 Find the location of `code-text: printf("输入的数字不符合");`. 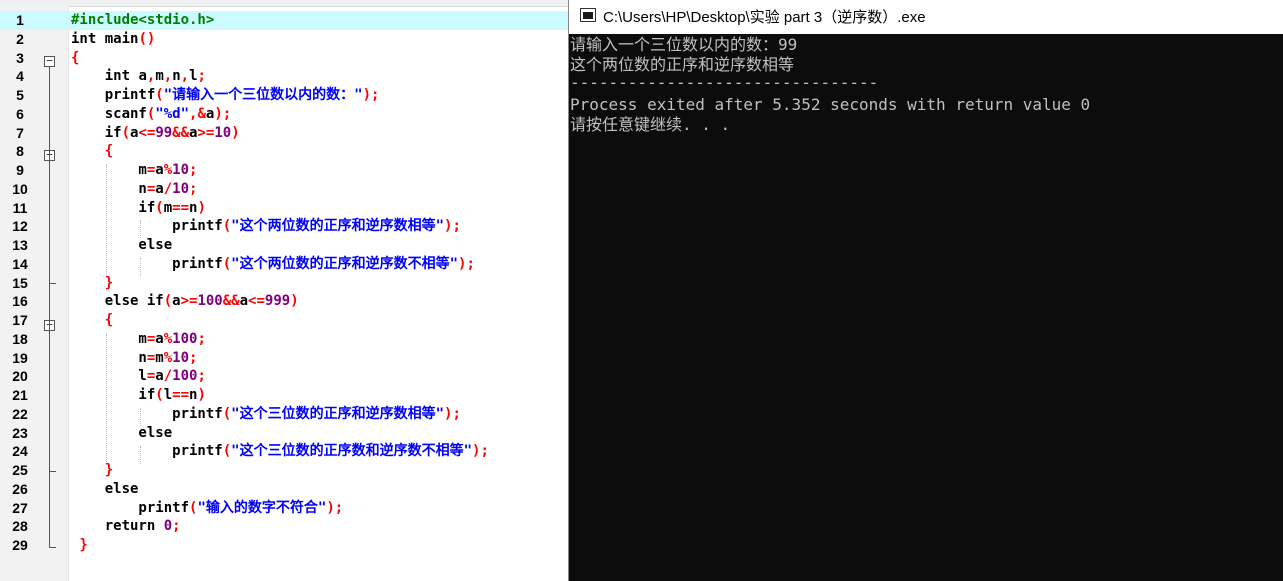

code-text: printf("输入的数字不符合"); is located at coordinates (207, 508).